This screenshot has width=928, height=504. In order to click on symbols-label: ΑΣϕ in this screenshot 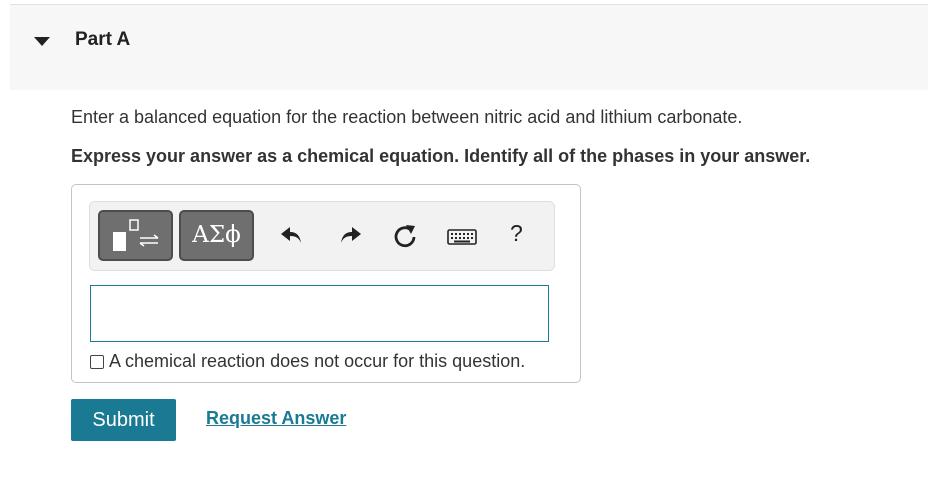, I will do `click(216, 235)`.